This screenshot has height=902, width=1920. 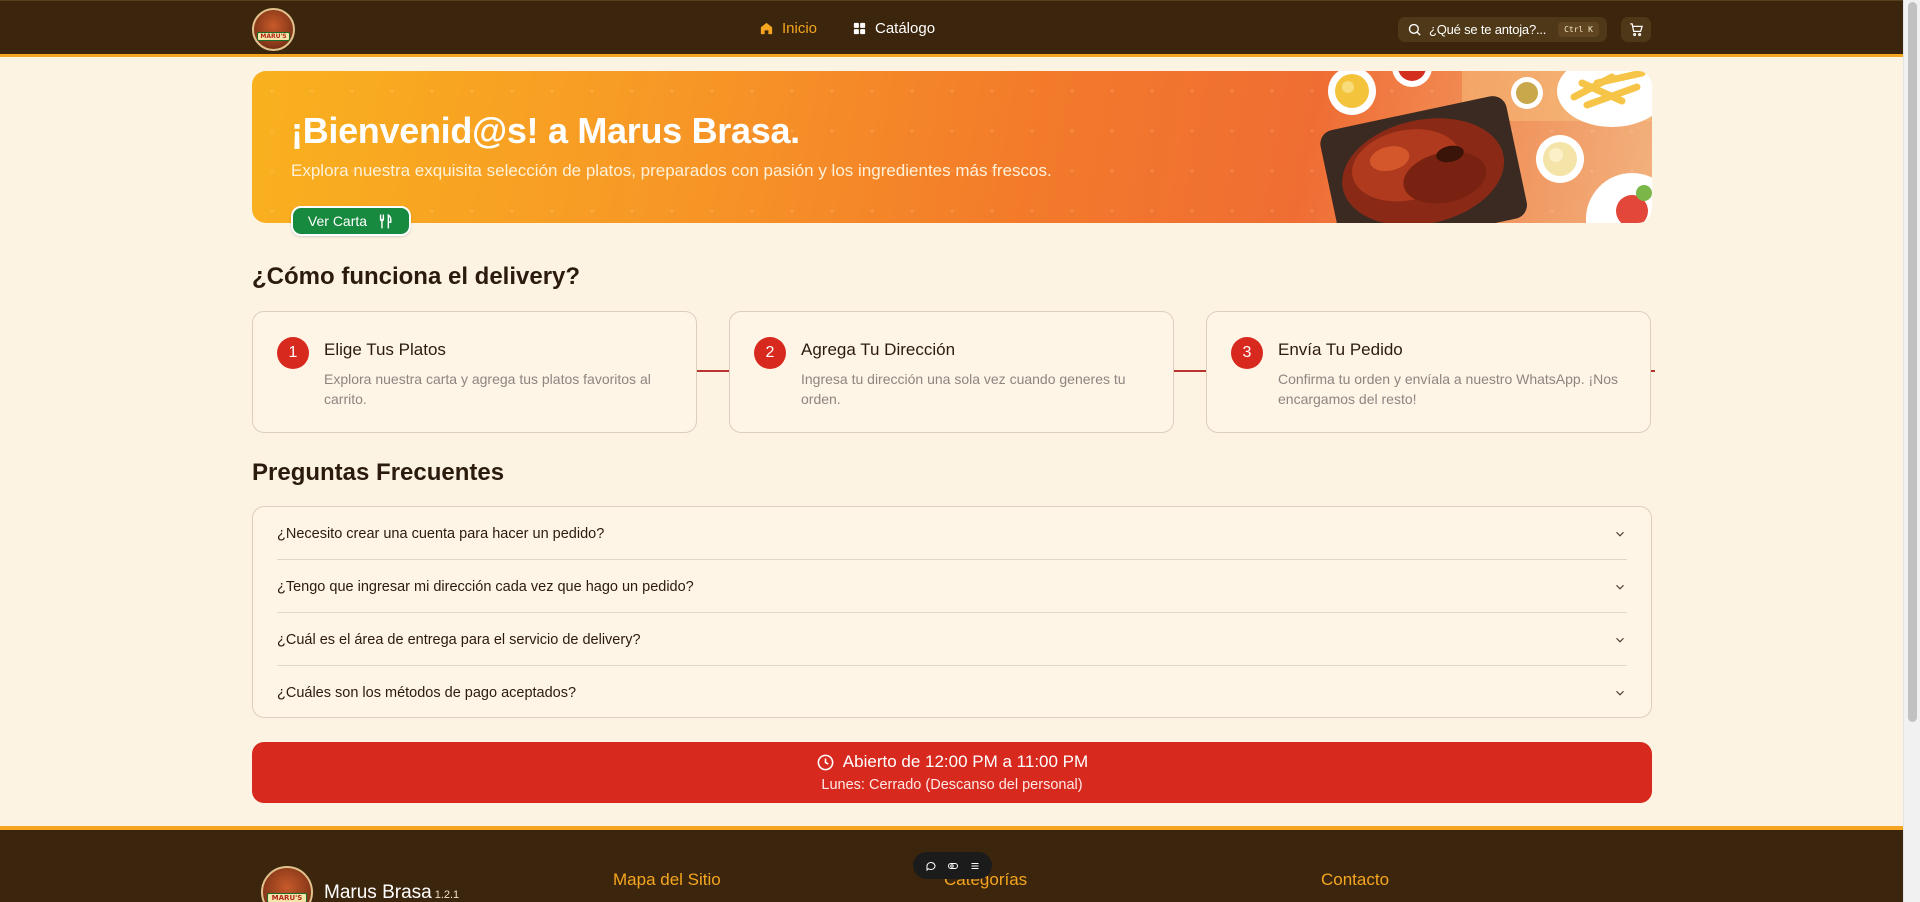 What do you see at coordinates (416, 276) in the screenshot?
I see `delivery-section-title: ¿Cómo funciona el delivery?` at bounding box center [416, 276].